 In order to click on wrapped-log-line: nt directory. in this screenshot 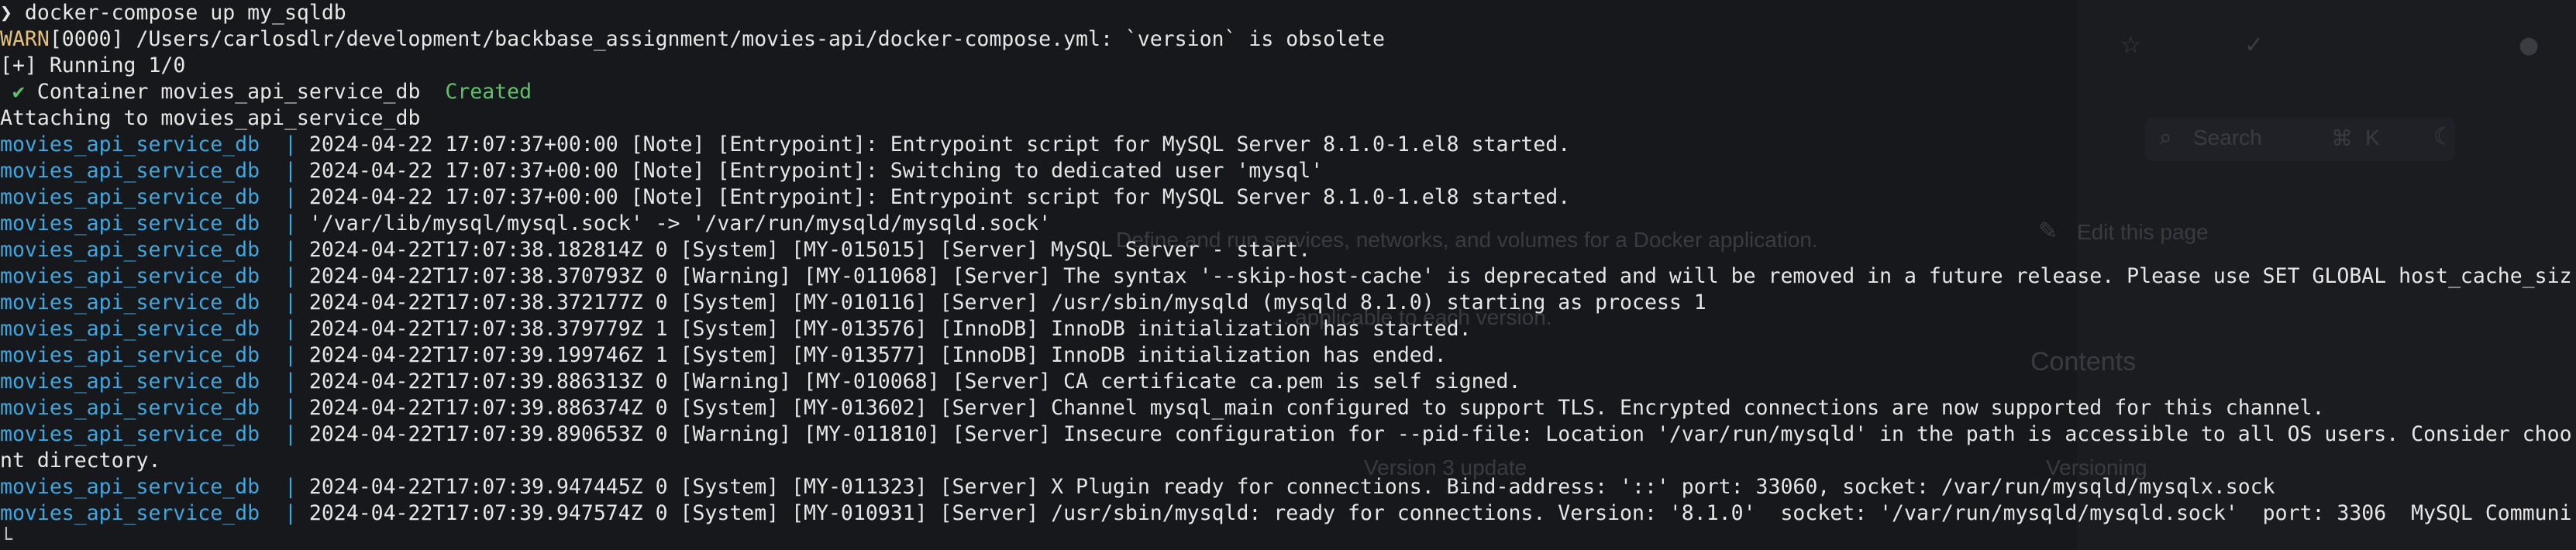, I will do `click(80, 461)`.